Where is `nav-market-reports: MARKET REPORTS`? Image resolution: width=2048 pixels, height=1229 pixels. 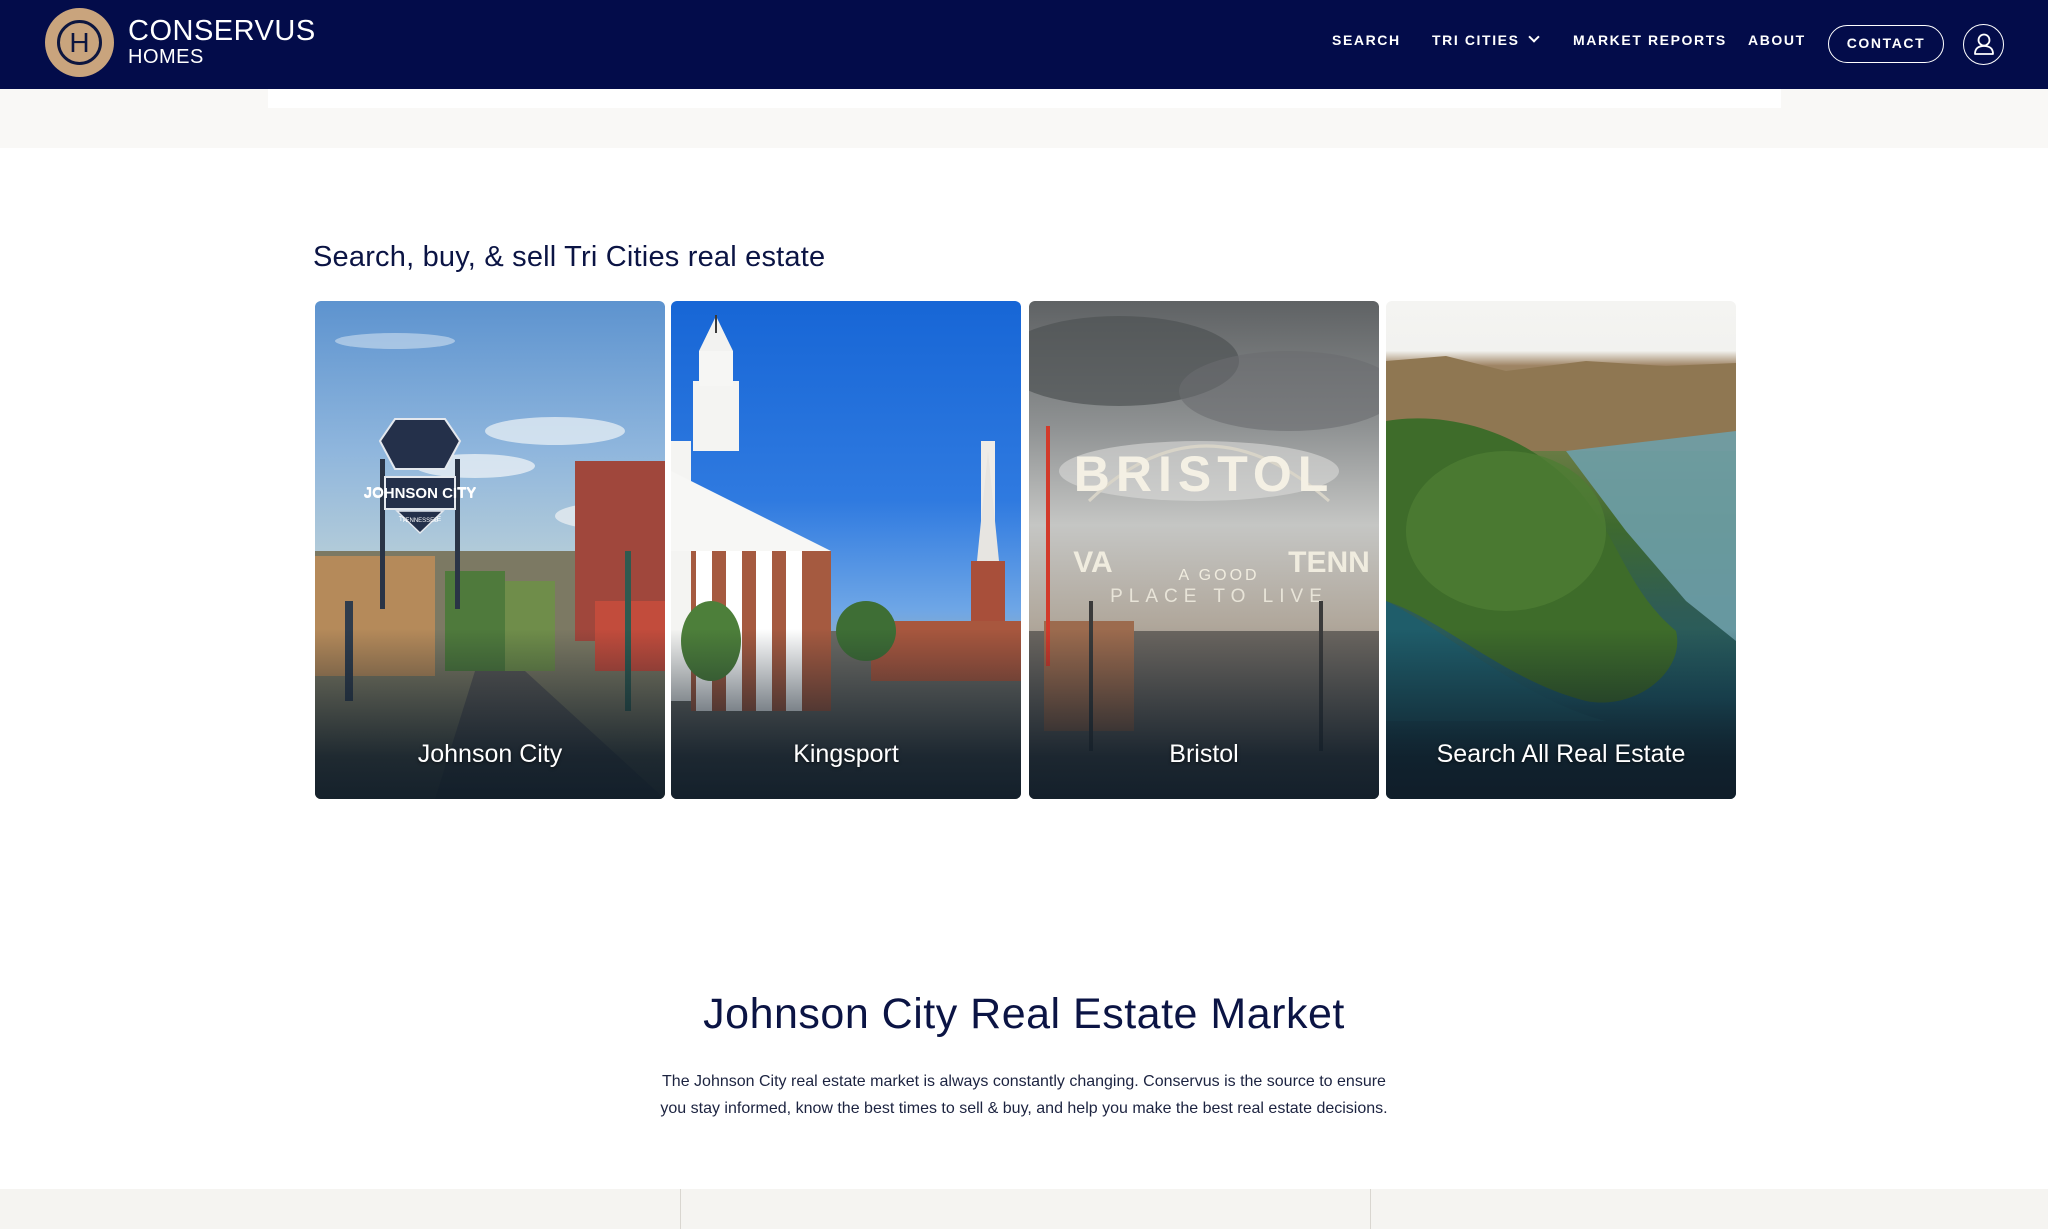 nav-market-reports: MARKET REPORTS is located at coordinates (1650, 40).